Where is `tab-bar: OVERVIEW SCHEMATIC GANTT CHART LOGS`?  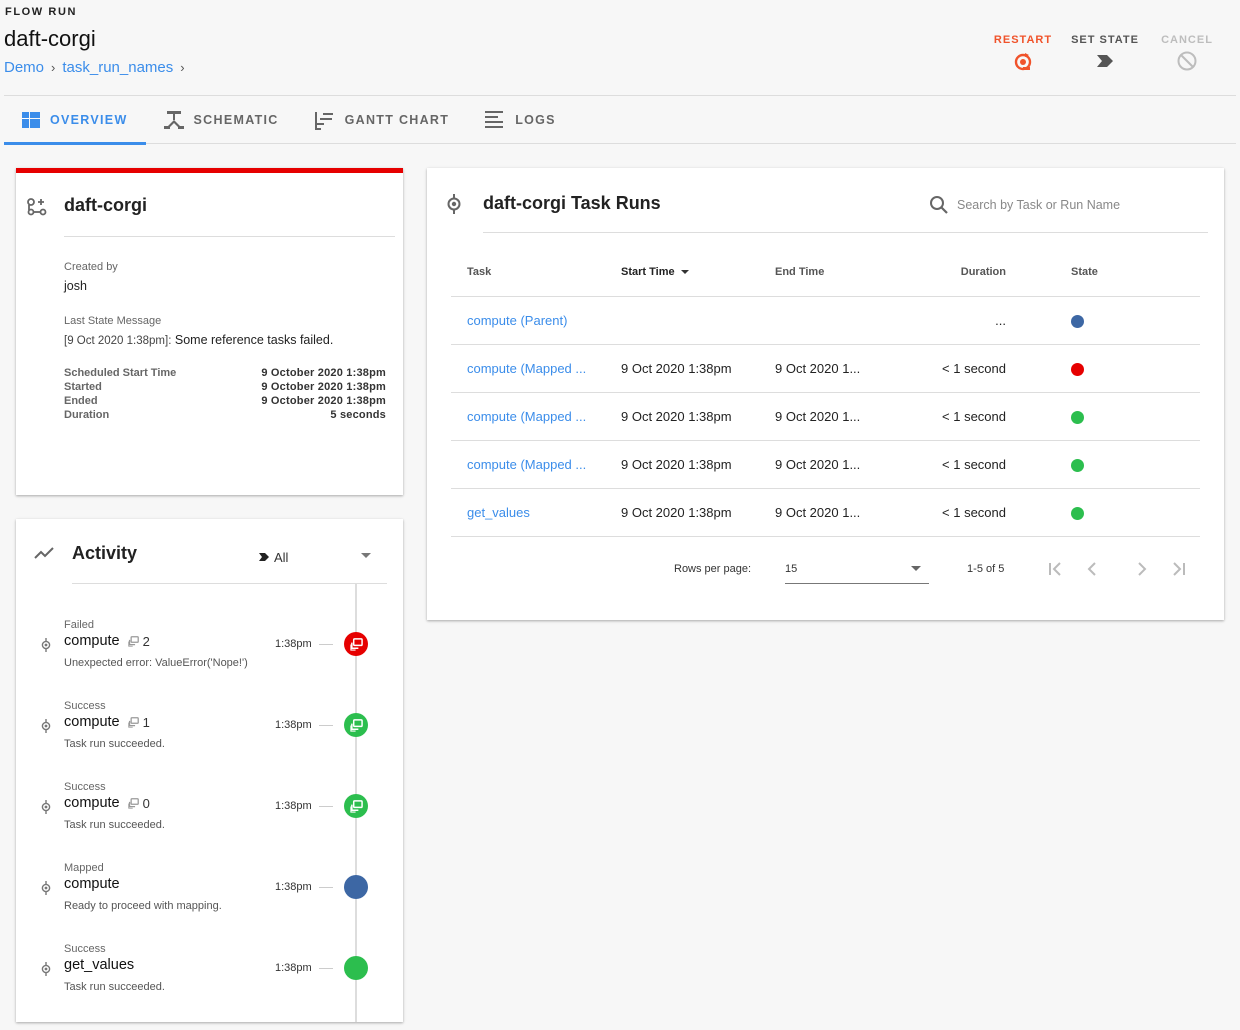
tab-bar: OVERVIEW SCHEMATIC GANTT CHART LOGS is located at coordinates (620, 120).